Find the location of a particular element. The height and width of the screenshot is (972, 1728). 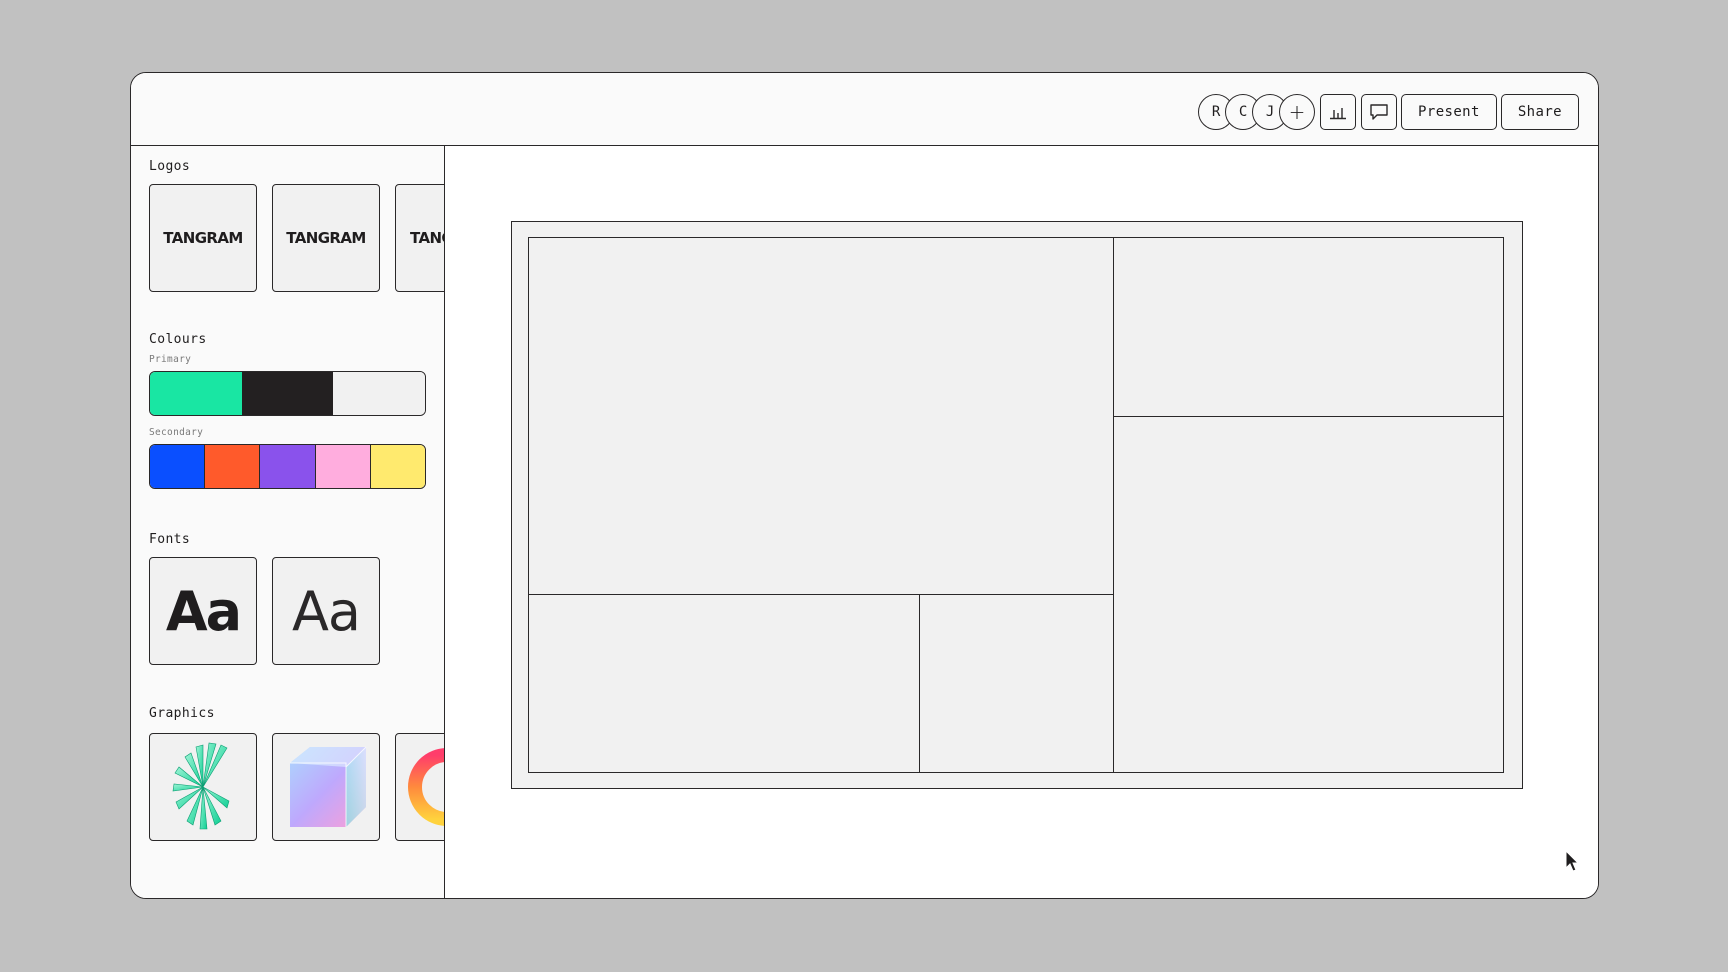

secondary-colour-bar is located at coordinates (287, 466).